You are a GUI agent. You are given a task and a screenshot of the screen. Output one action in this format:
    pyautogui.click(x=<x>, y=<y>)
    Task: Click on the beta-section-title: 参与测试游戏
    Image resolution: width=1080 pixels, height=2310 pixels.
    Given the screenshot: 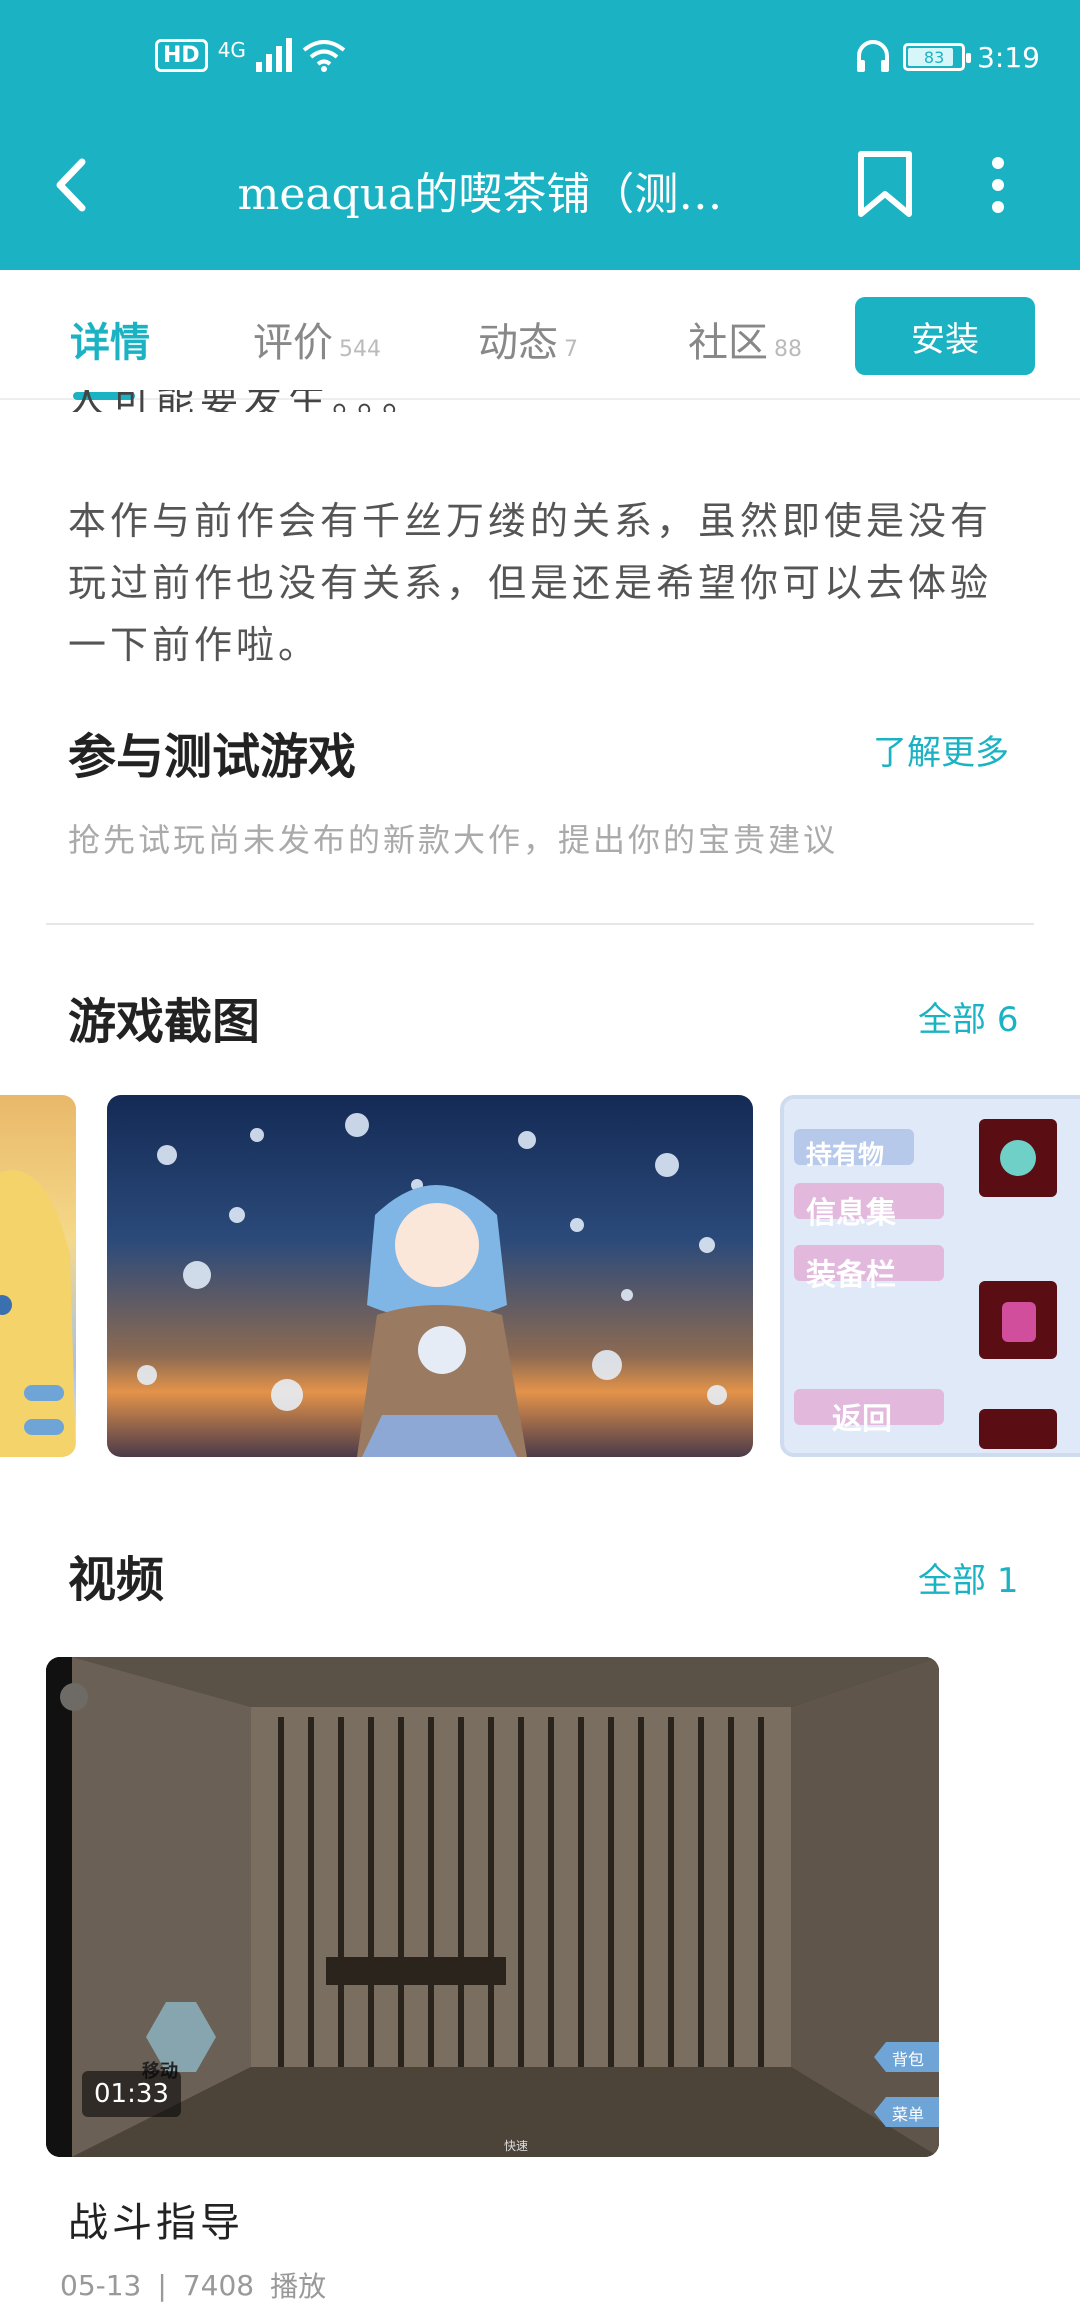 What is the action you would take?
    pyautogui.click(x=212, y=757)
    